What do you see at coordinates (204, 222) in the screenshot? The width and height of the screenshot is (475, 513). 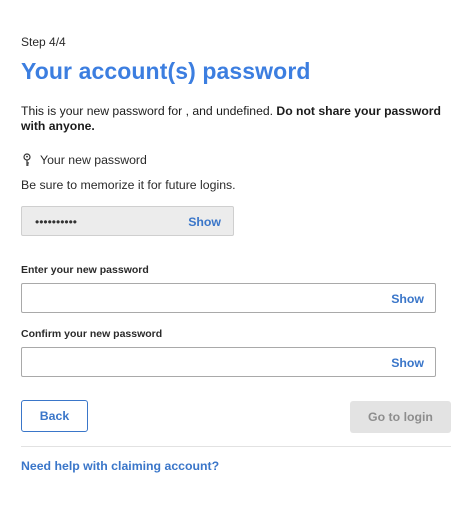 I see `show-generated-password-button: Show` at bounding box center [204, 222].